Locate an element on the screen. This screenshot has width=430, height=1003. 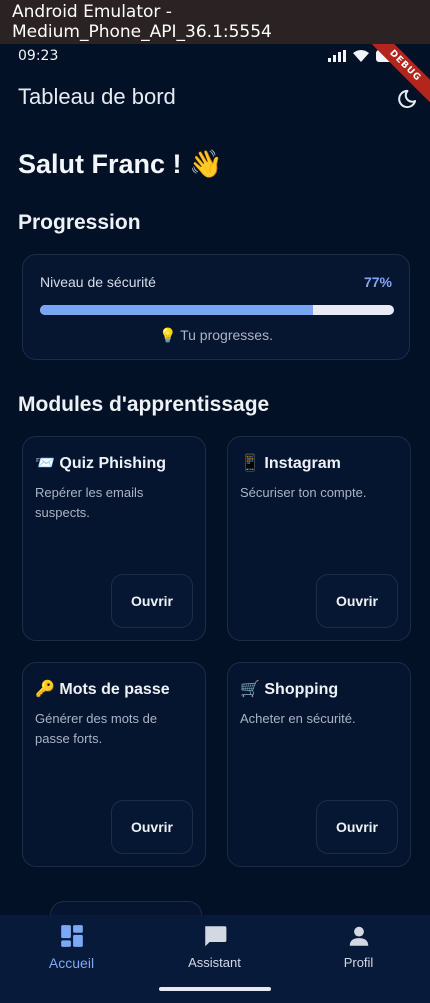
module-title: 📨 Quiz Phishing is located at coordinates (101, 463).